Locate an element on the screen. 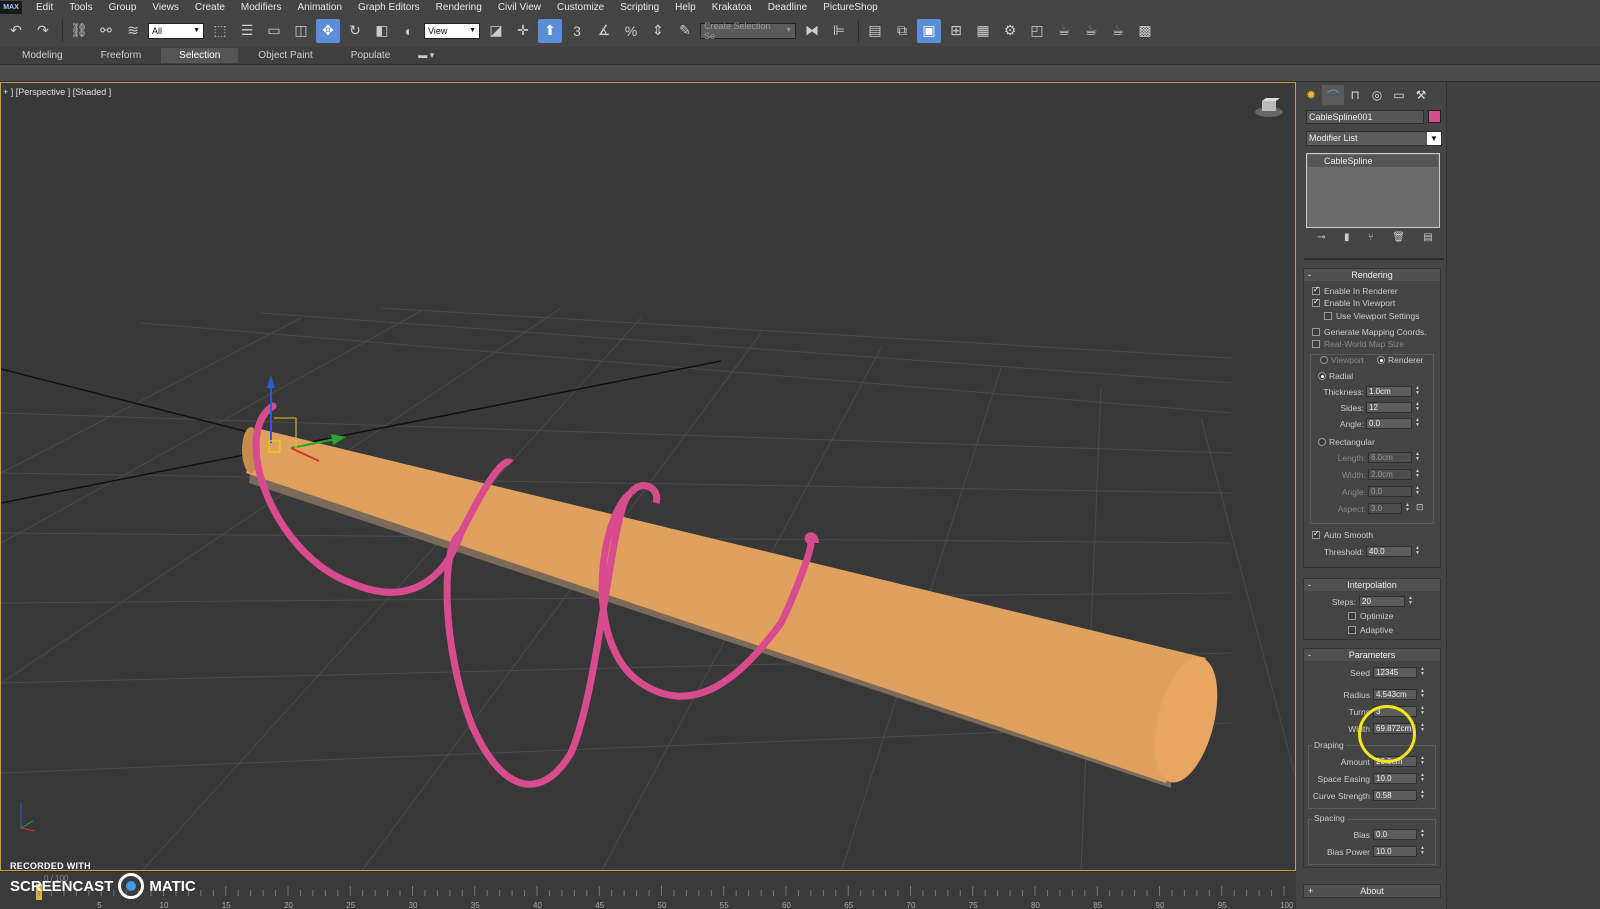 This screenshot has height=909, width=1600. width-spinner: ▲ ▼ is located at coordinates (1417, 474).